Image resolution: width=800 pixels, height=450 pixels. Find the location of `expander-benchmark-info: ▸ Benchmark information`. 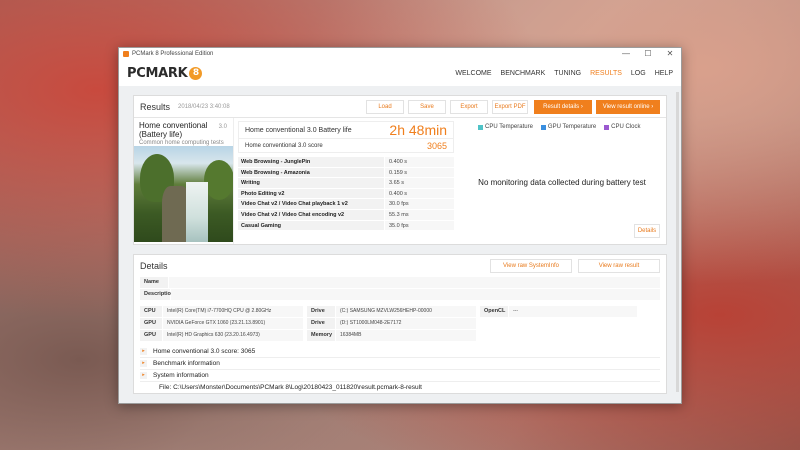

expander-benchmark-info: ▸ Benchmark information is located at coordinates (400, 364).